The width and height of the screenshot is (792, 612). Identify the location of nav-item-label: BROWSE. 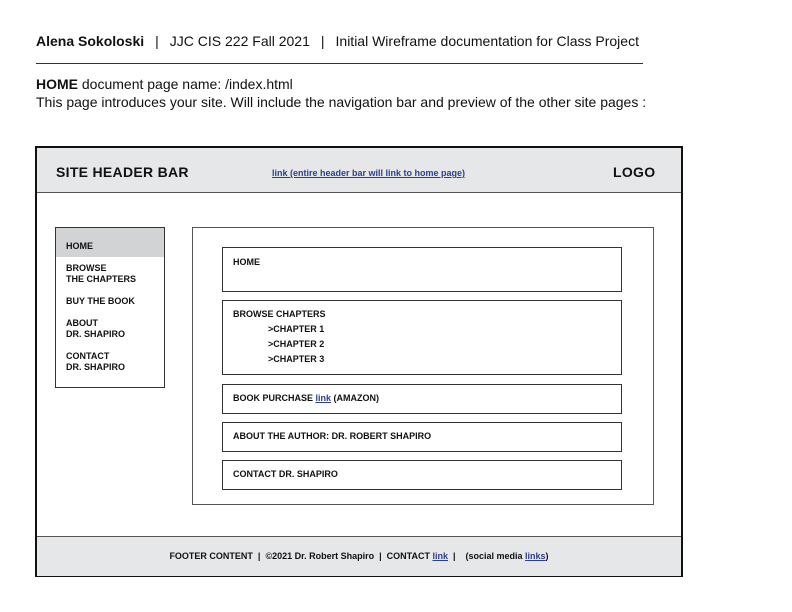
(86, 268).